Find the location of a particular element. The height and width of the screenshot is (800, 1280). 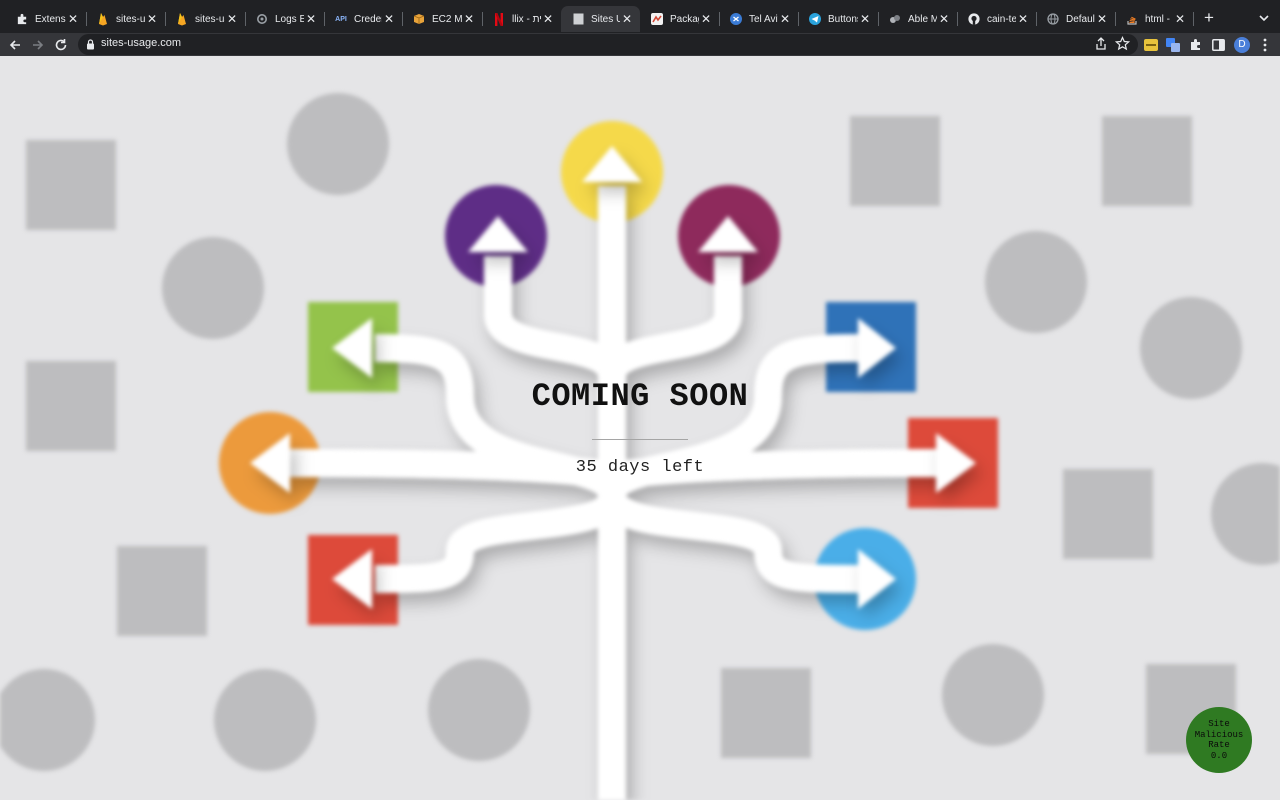

browser-tab: API Credent✕ is located at coordinates (363, 19).